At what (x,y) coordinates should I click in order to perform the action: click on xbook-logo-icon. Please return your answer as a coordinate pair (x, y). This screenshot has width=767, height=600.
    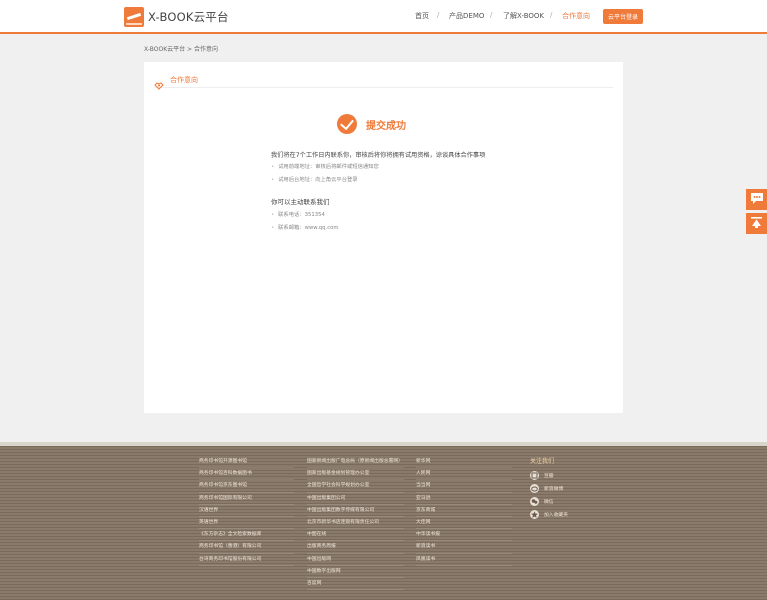
    Looking at the image, I should click on (134, 17).